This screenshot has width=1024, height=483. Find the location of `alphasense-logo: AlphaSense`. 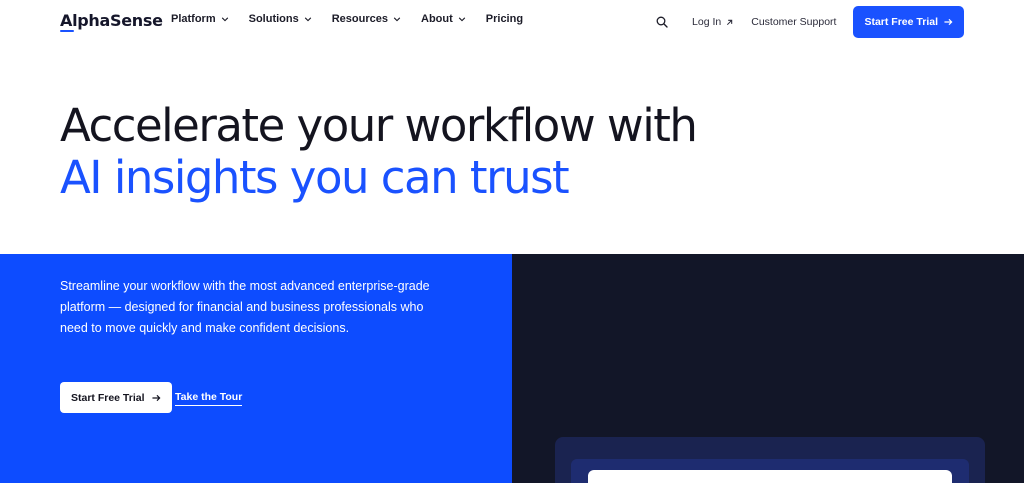

alphasense-logo: AlphaSense is located at coordinates (111, 20).